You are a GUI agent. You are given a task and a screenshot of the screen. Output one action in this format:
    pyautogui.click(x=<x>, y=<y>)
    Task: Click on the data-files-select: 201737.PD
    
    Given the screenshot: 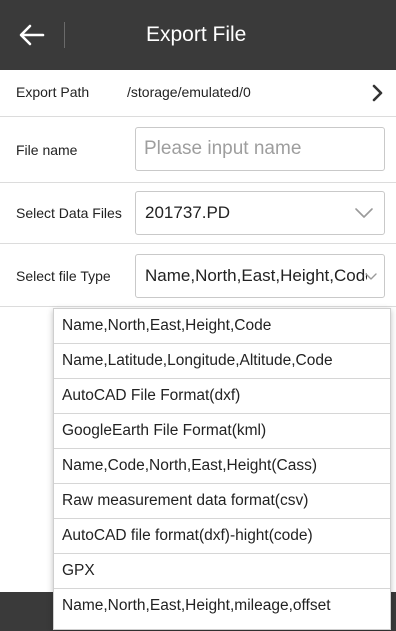 What is the action you would take?
    pyautogui.click(x=260, y=213)
    